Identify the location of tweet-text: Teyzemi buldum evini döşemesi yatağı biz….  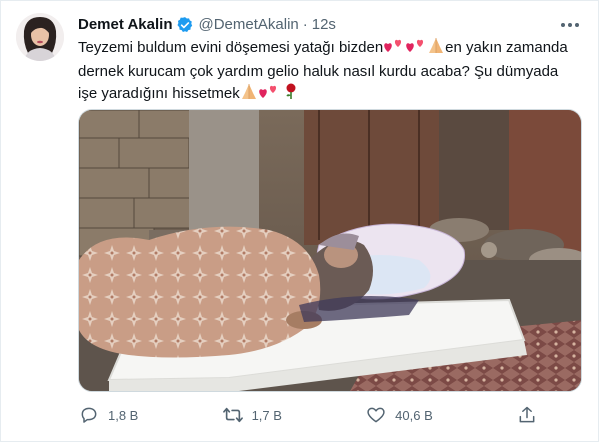
(328, 72).